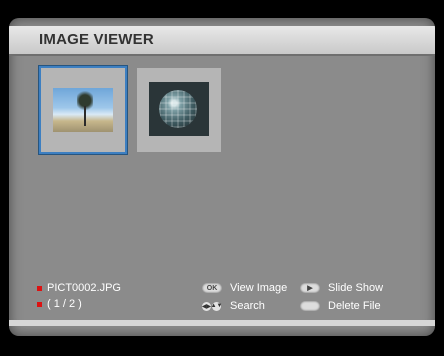  I want to click on legend-view-image: OK View Image, so click(244, 288).